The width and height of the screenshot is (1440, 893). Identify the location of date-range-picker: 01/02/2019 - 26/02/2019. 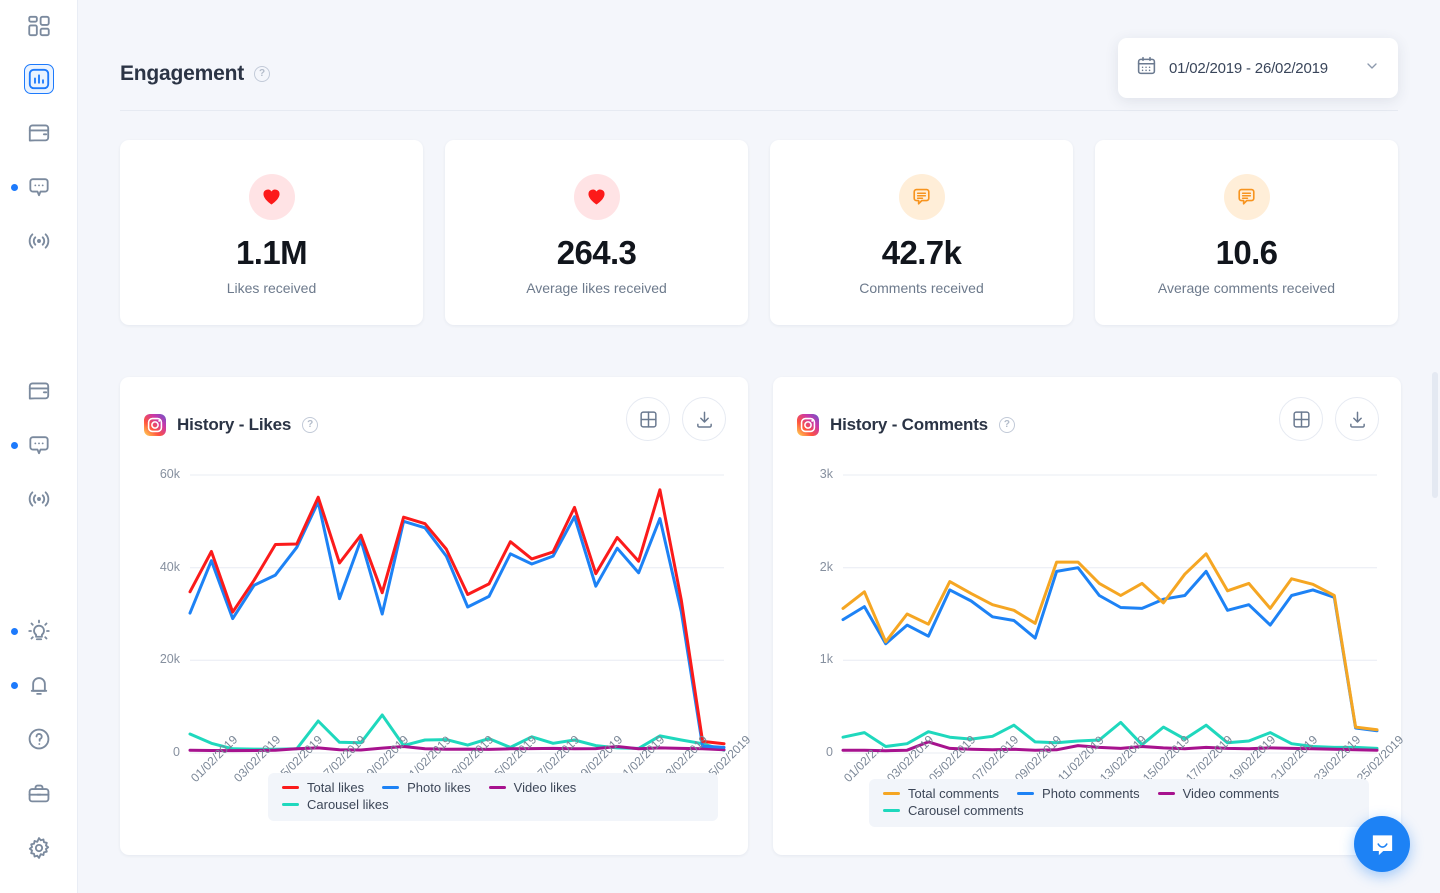
(1258, 68).